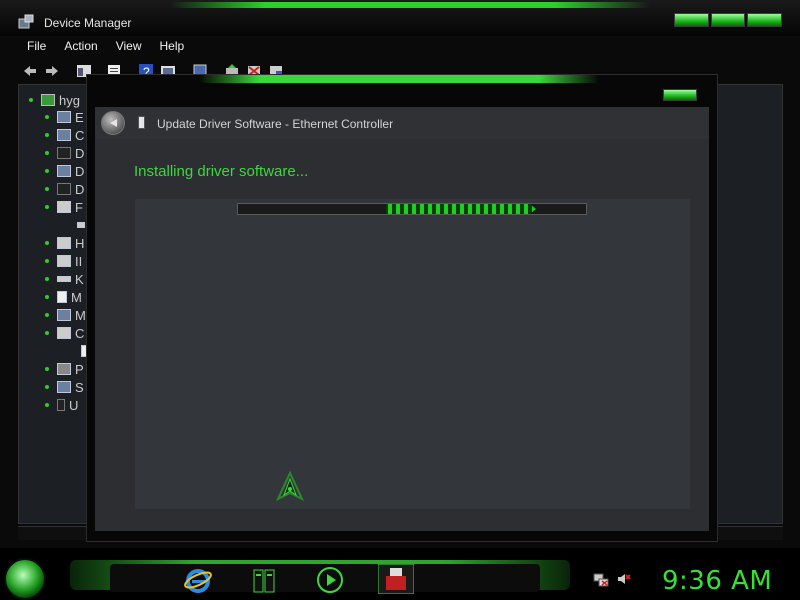 Image resolution: width=800 pixels, height=600 pixels. What do you see at coordinates (410, 5) in the screenshot?
I see `title-glow` at bounding box center [410, 5].